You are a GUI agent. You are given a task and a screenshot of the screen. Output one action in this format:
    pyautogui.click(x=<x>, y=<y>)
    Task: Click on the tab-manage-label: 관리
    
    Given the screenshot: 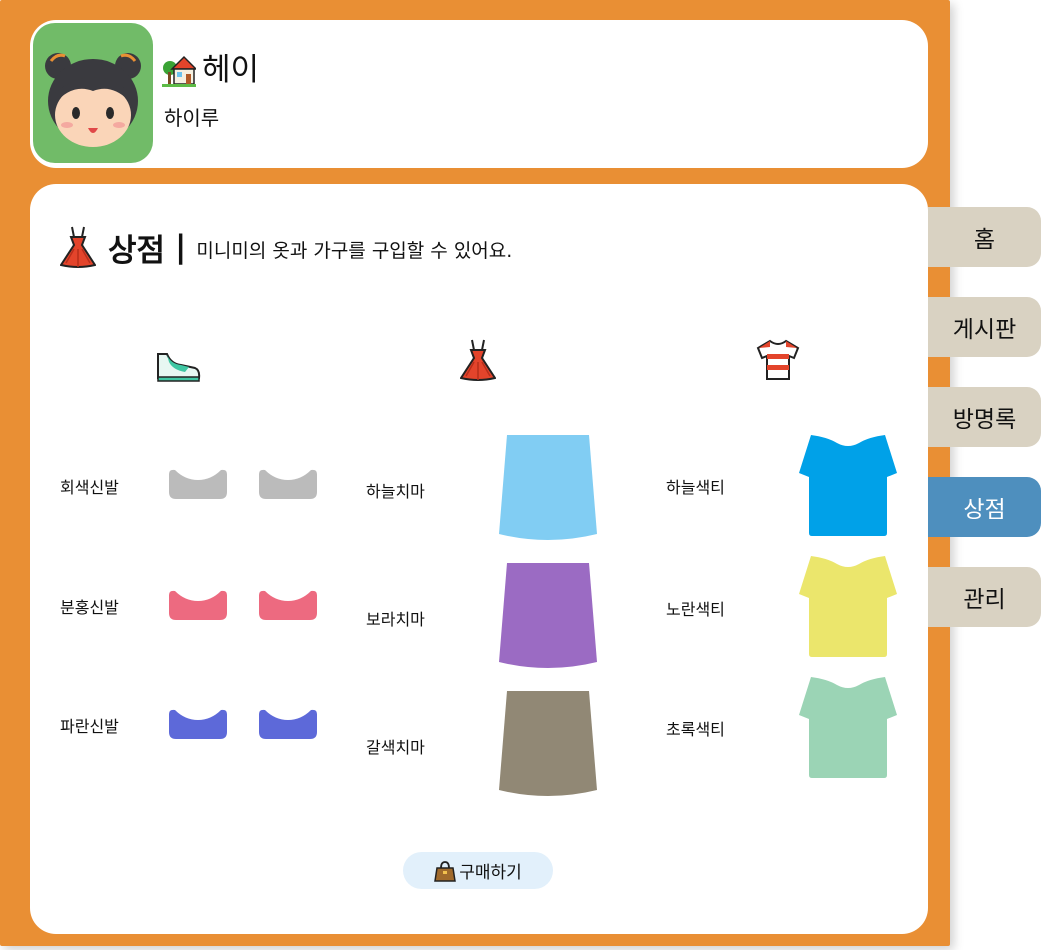 What is the action you would take?
    pyautogui.click(x=984, y=600)
    